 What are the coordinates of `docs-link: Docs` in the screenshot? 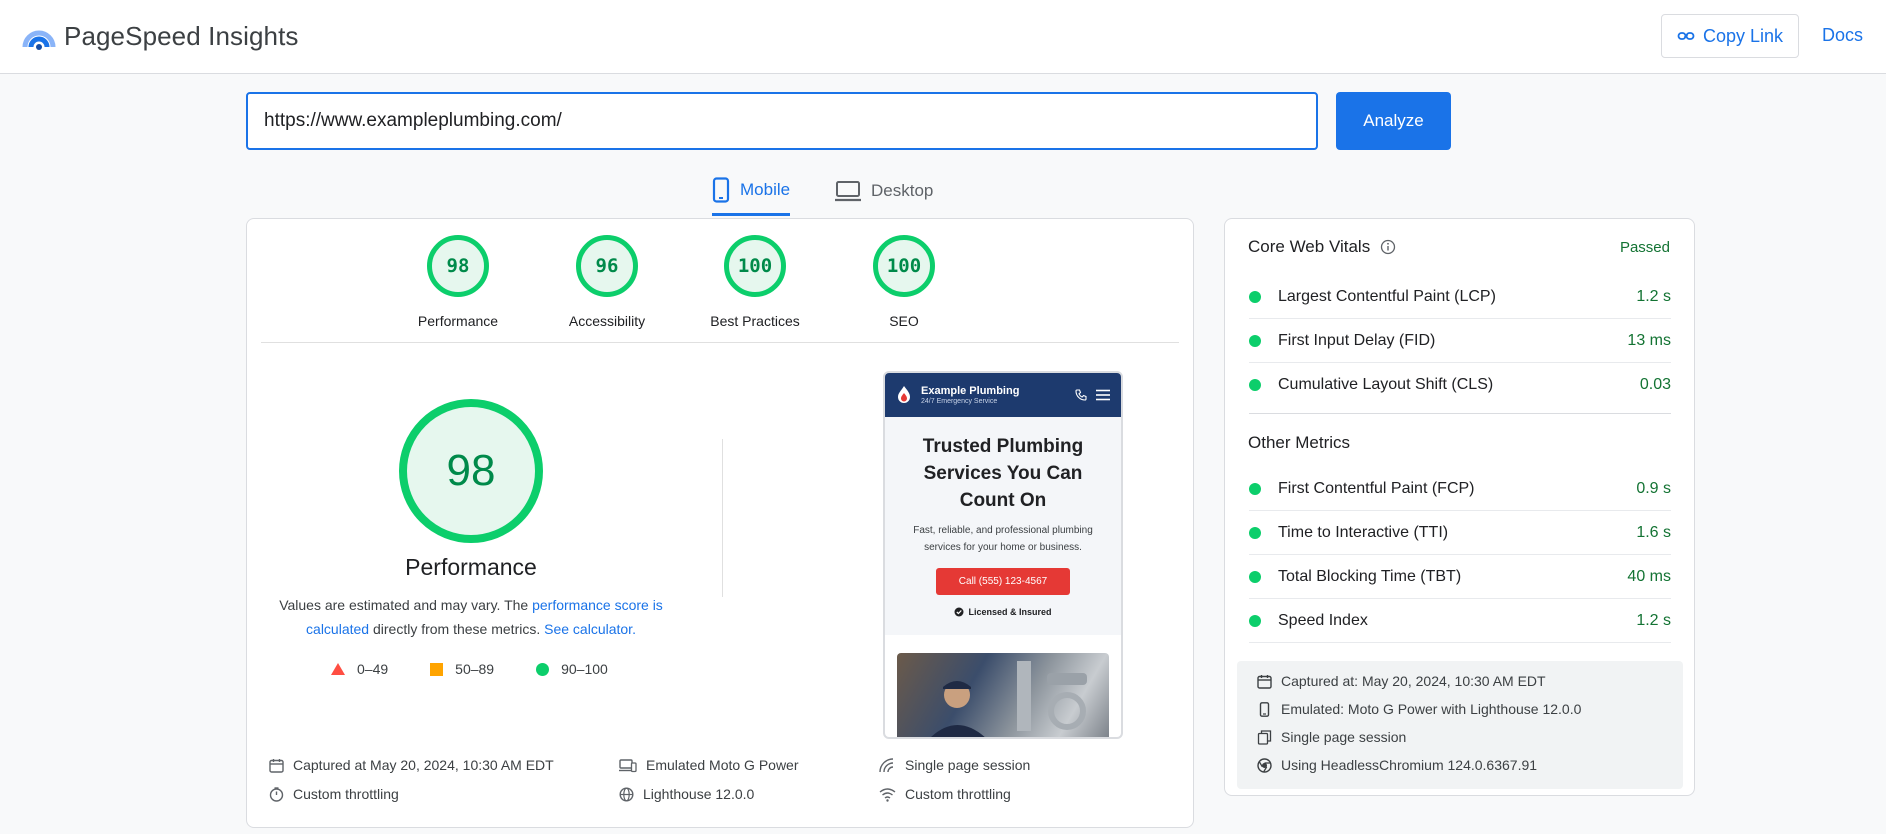 It's located at (1842, 35).